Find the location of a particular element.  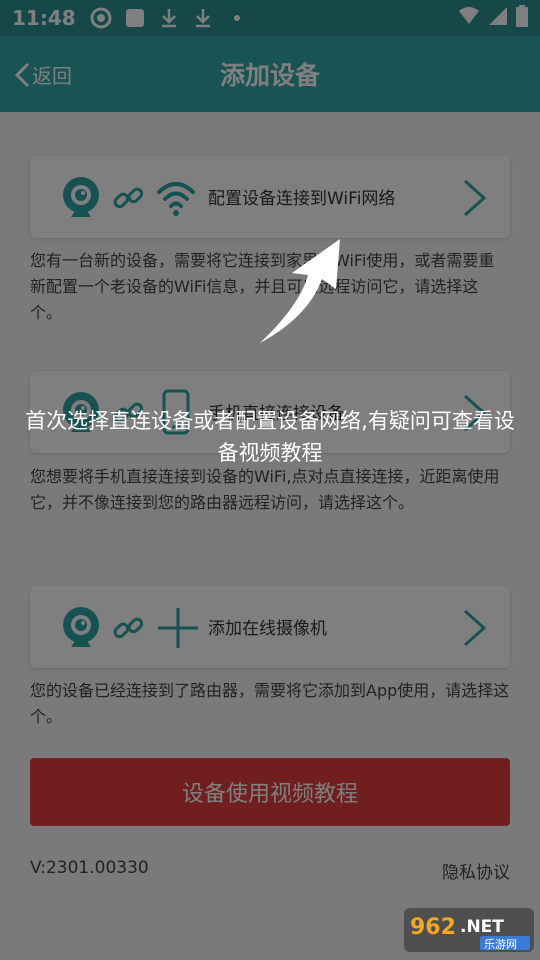

watermark-logo: 962 .NET 乐游网 is located at coordinates (469, 930).